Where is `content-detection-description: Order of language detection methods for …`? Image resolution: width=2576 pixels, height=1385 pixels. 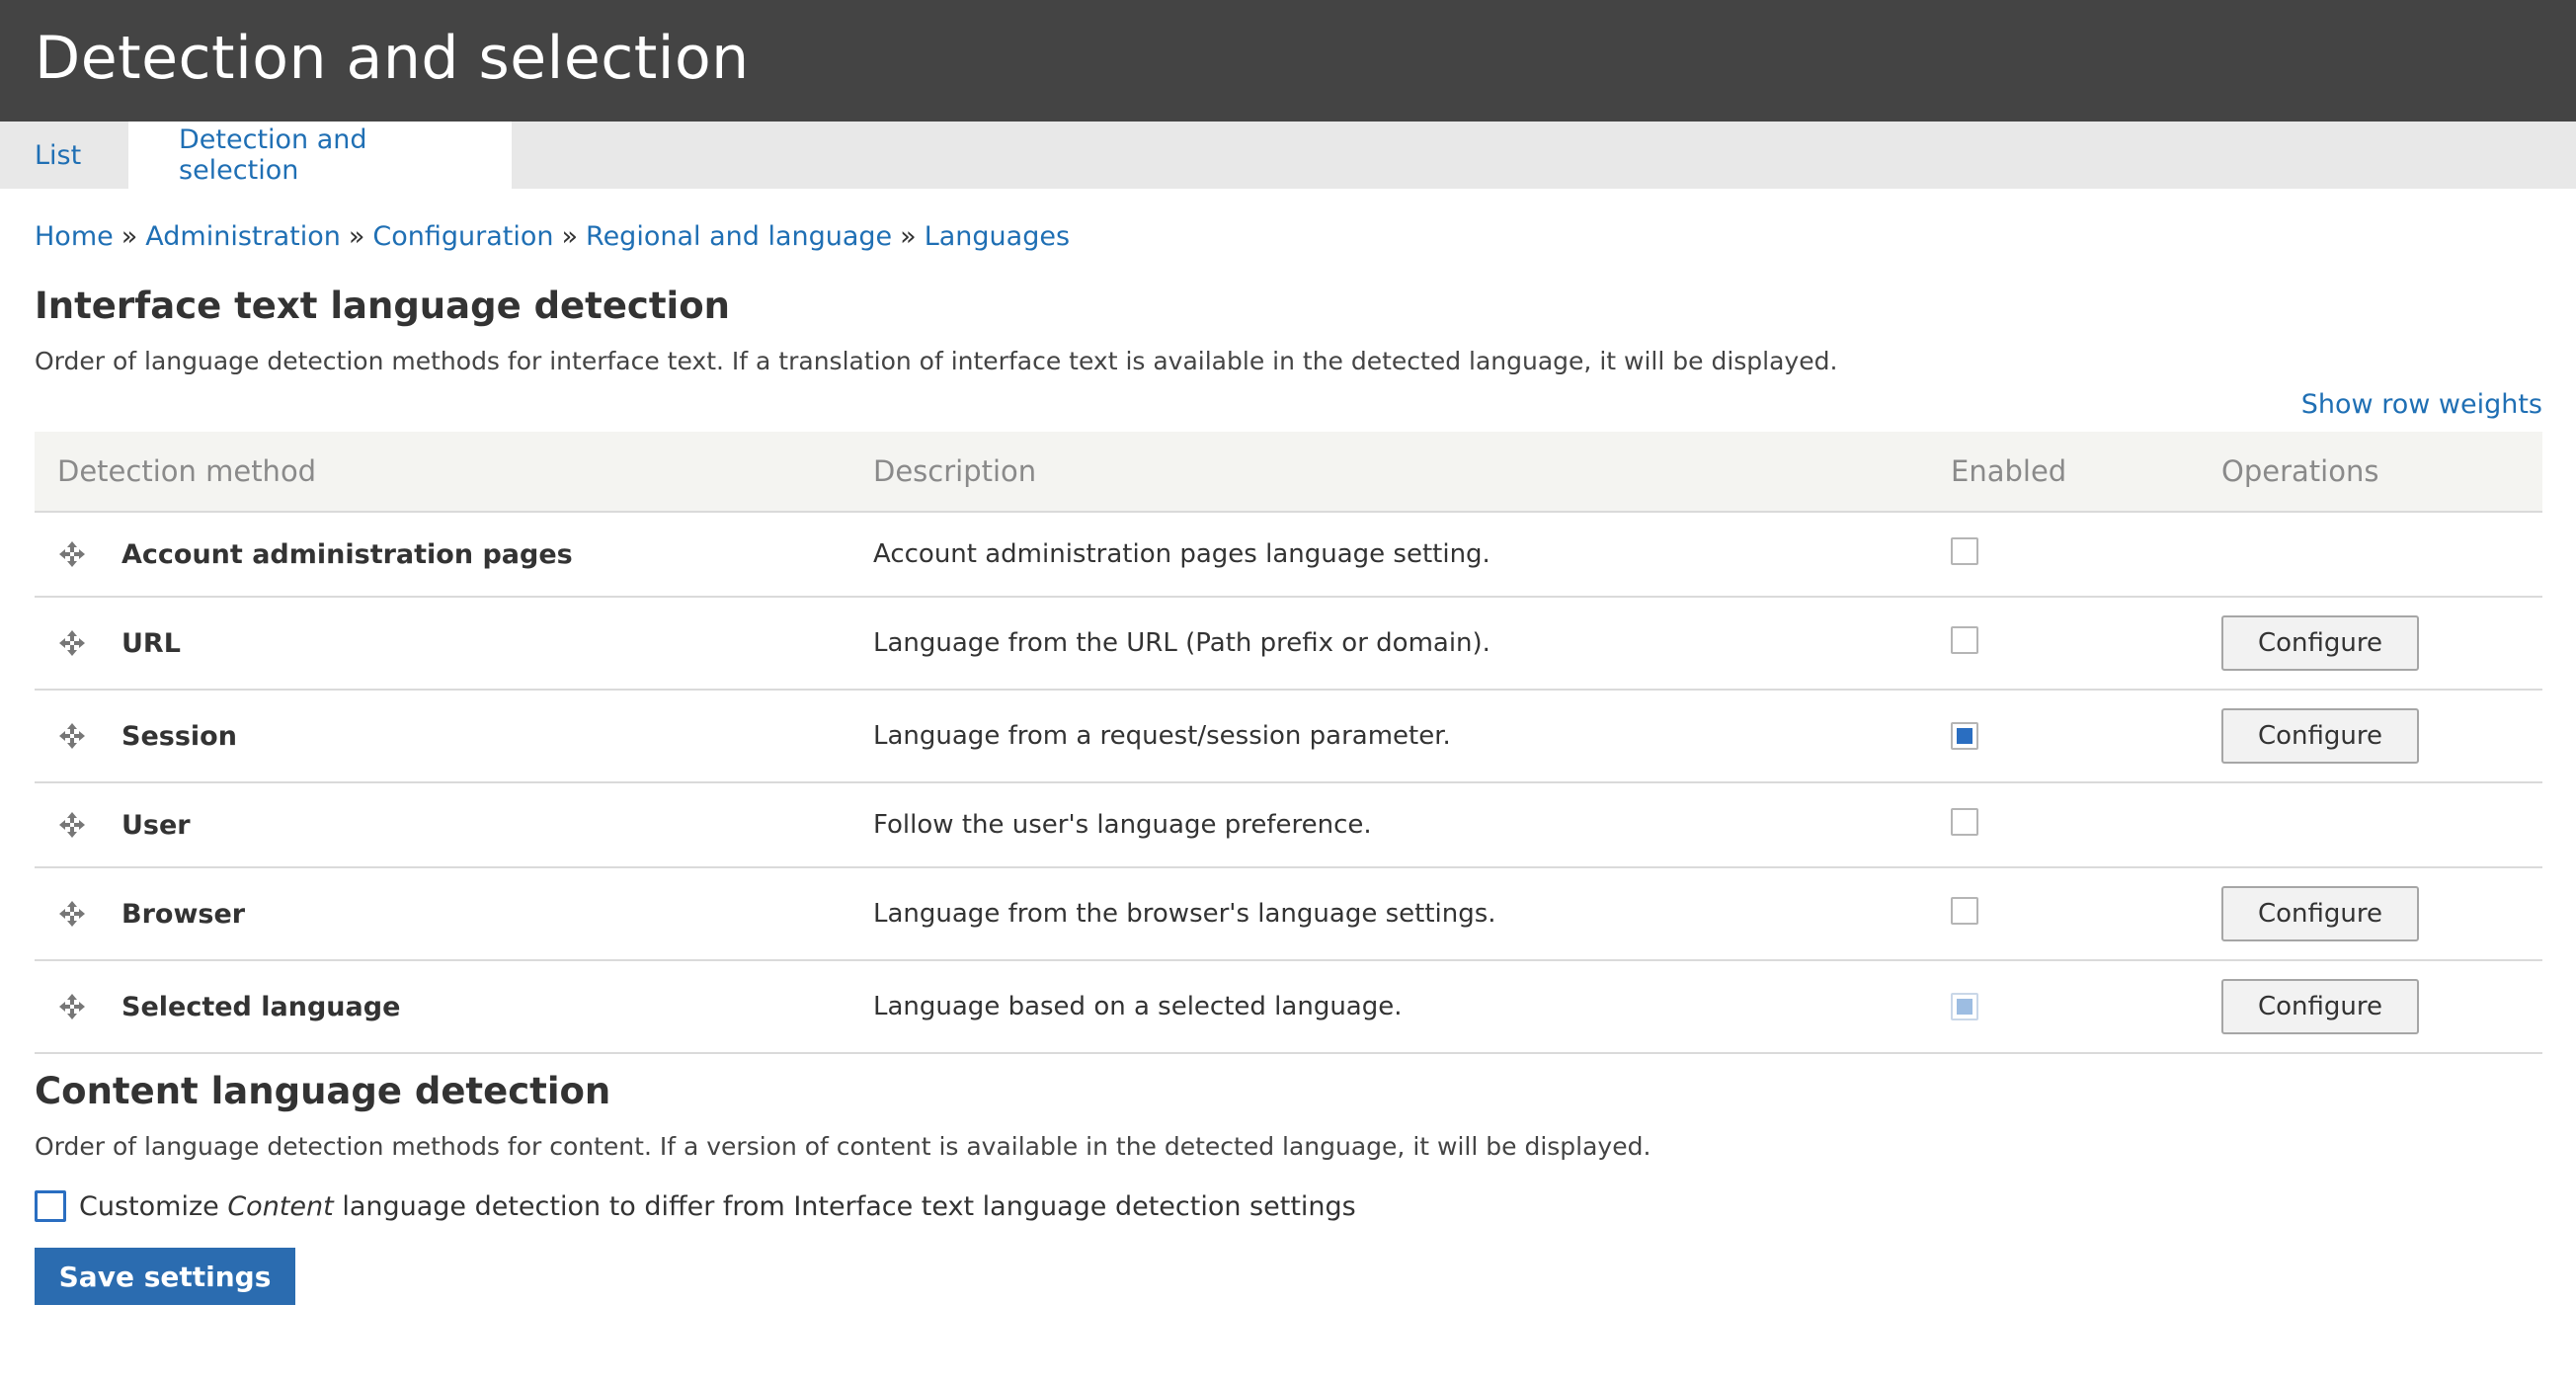
content-detection-description: Order of language detection methods for … is located at coordinates (843, 1146).